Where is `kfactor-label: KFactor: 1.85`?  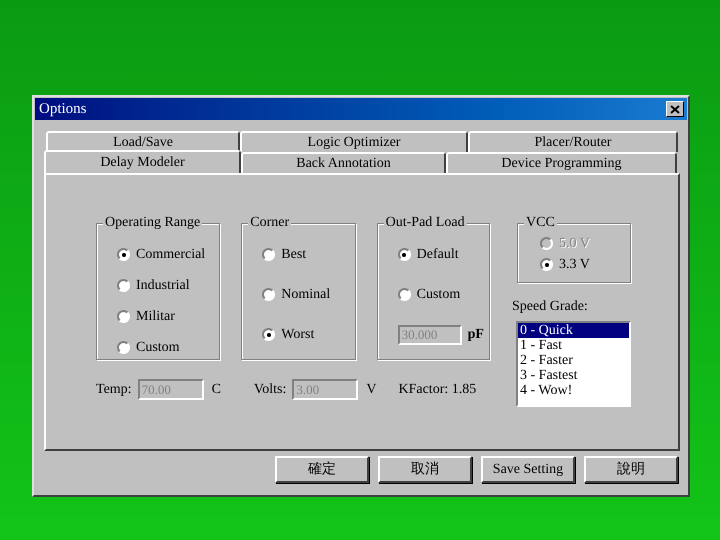 kfactor-label: KFactor: 1.85 is located at coordinates (437, 390).